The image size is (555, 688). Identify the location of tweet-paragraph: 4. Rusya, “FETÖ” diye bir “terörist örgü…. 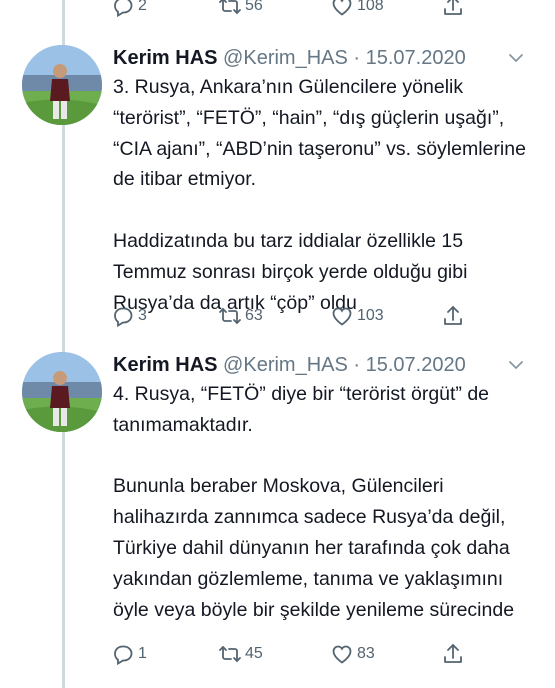
(301, 409).